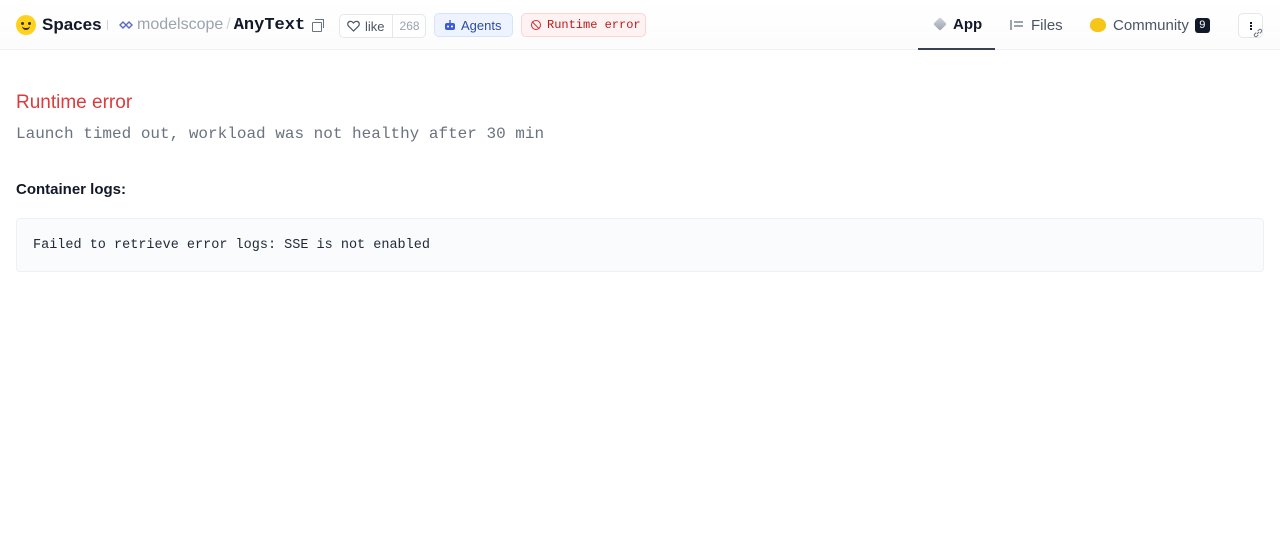  Describe the element at coordinates (26, 25) in the screenshot. I see `hugging-face-logo-icon` at that location.